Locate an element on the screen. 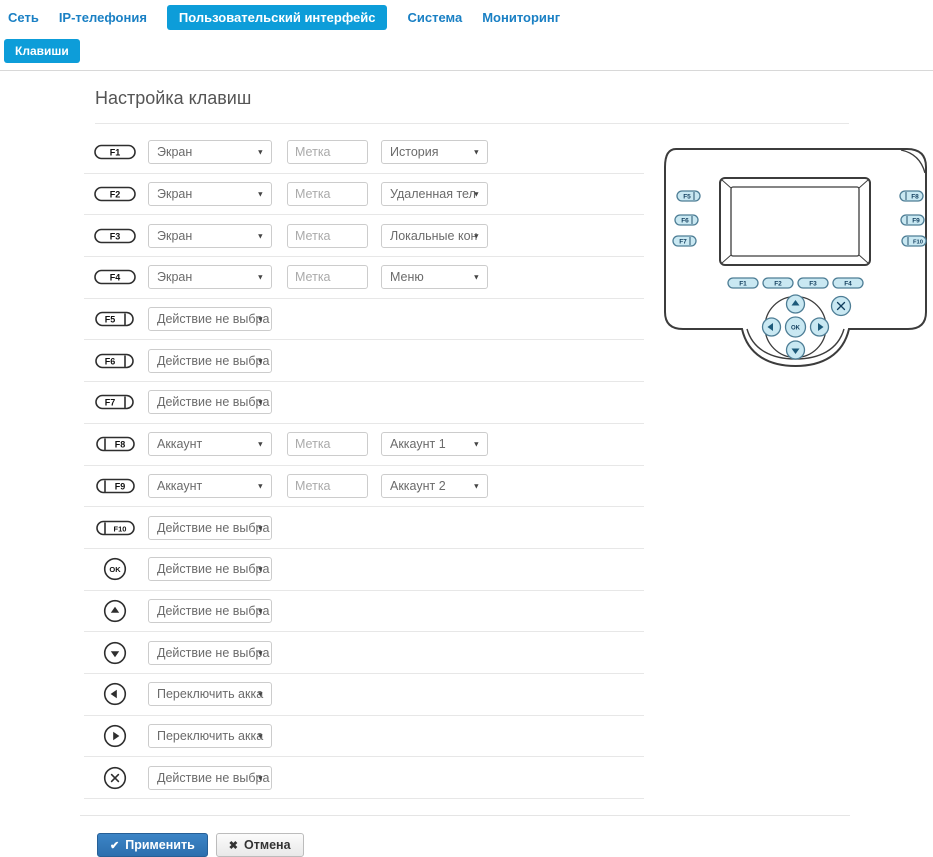  form-buttons: ✔ Применить ✖ Отмена is located at coordinates (473, 845).